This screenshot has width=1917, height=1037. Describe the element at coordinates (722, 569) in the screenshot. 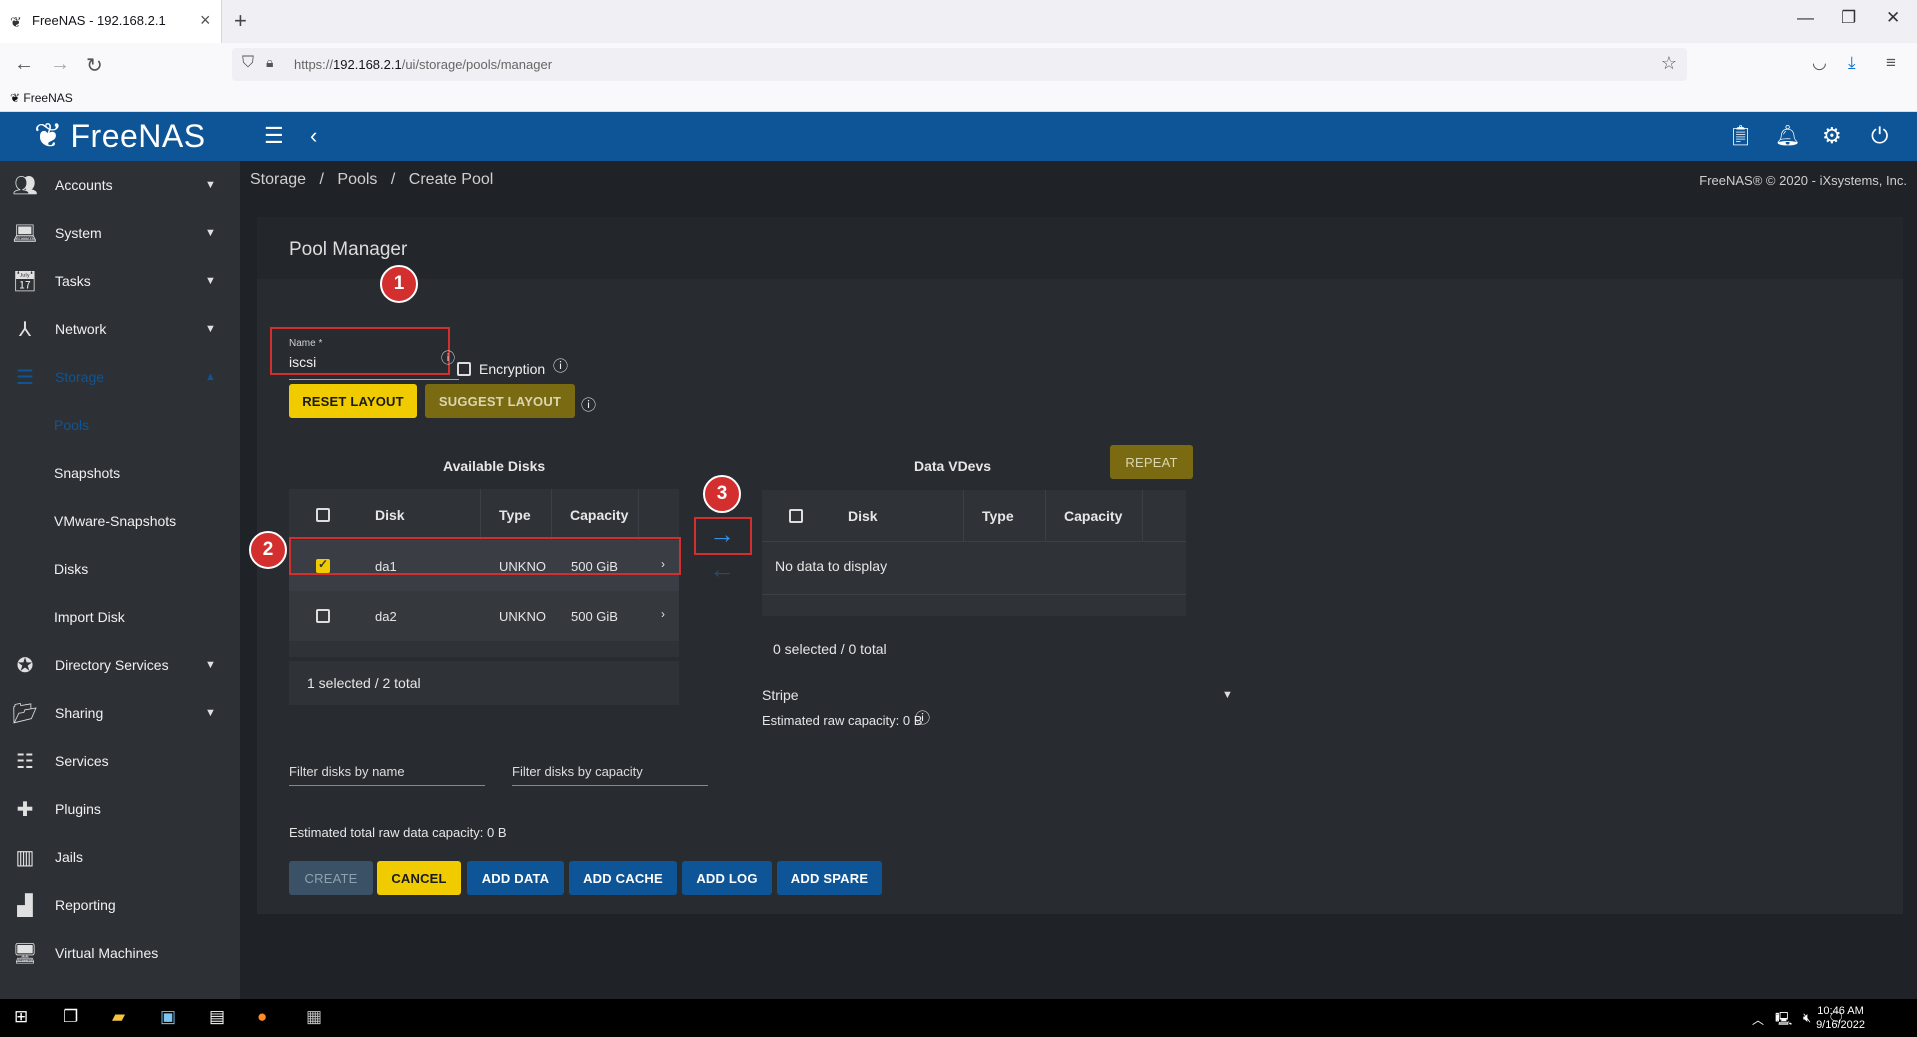

I see `move-left-arrow-icon: ←` at that location.